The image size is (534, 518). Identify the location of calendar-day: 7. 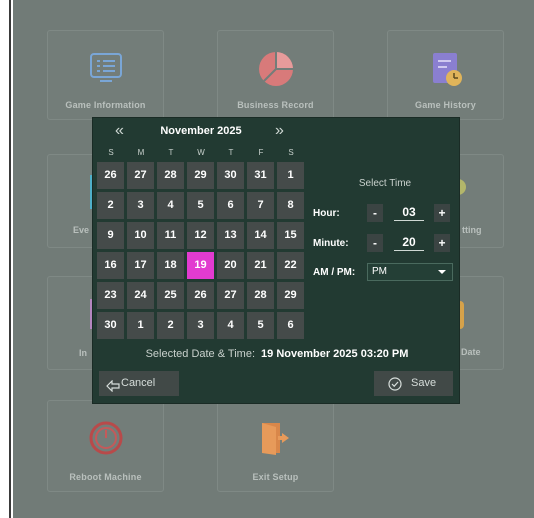
(260, 205).